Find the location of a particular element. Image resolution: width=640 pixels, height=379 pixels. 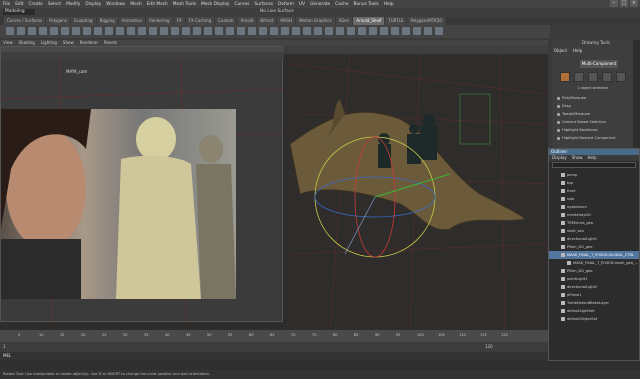

shelf-tab: Custom is located at coordinates (226, 21).